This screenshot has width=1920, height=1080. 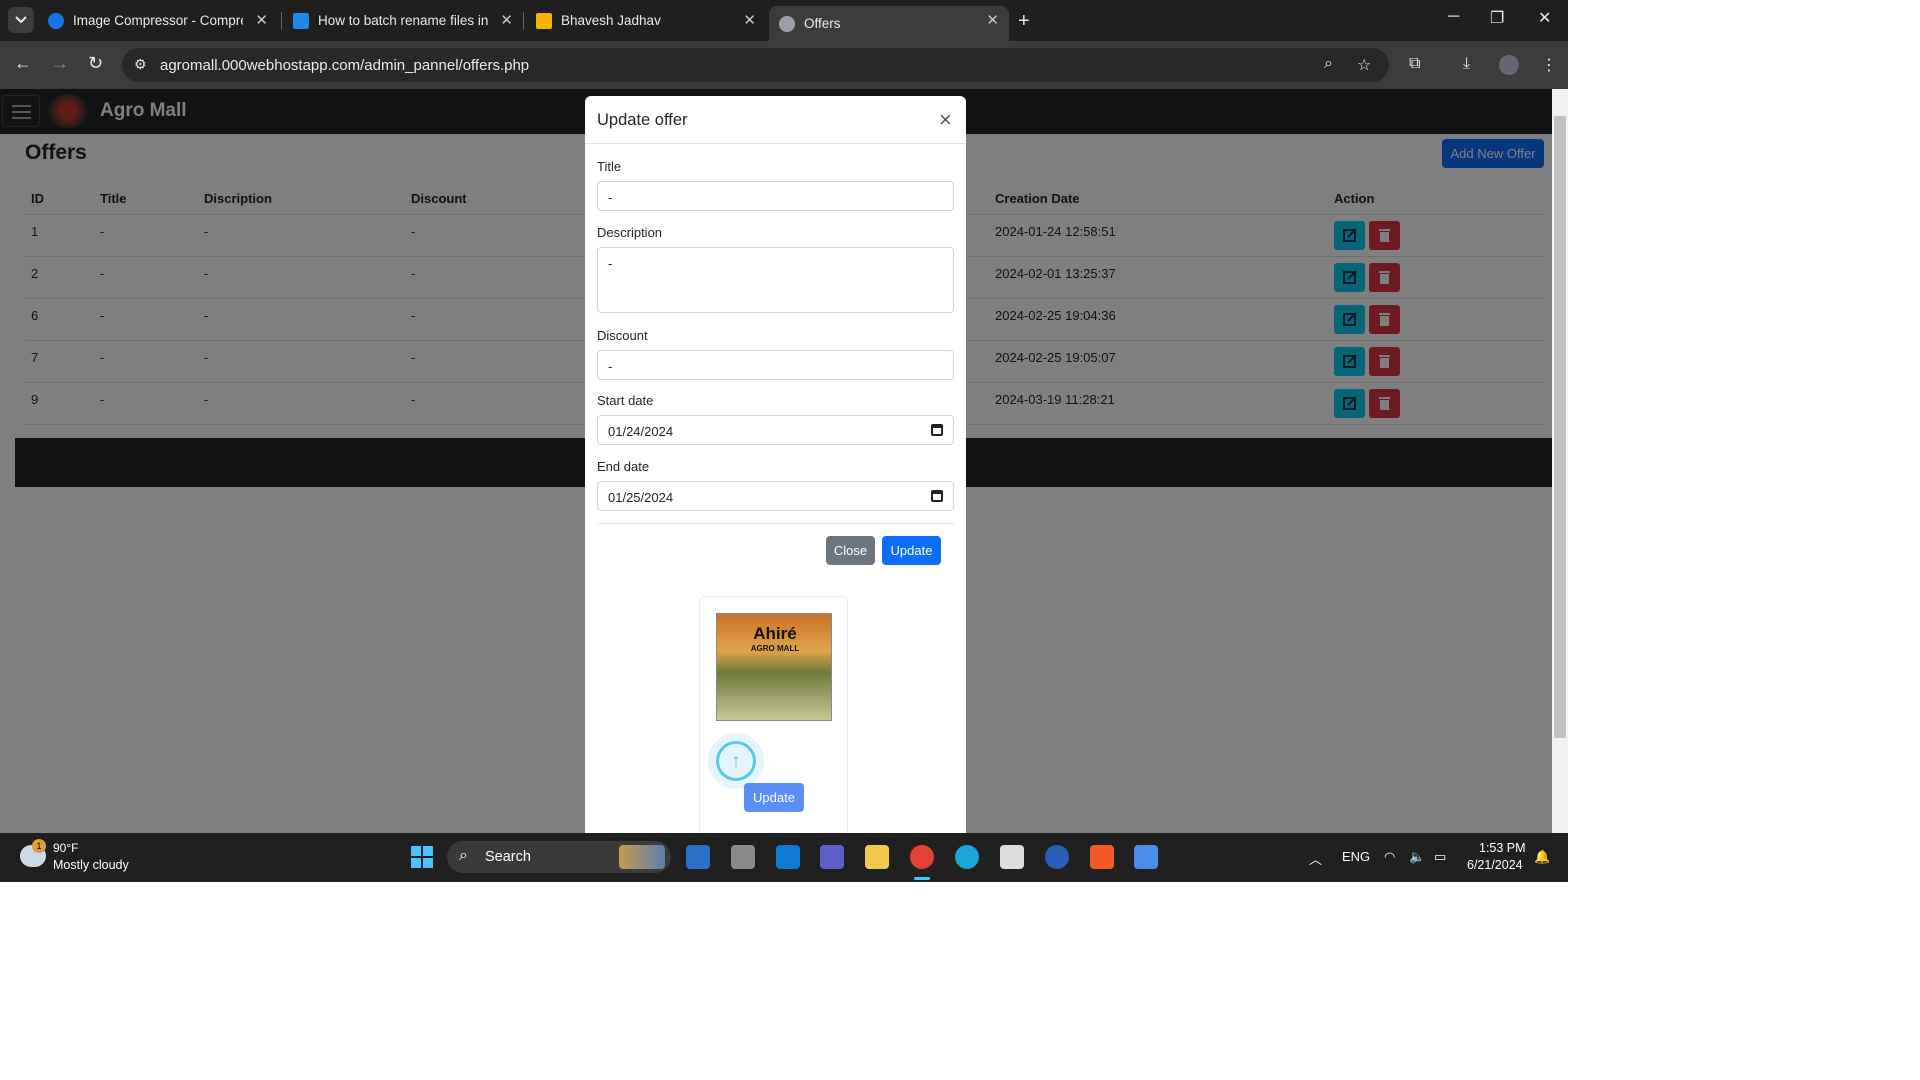 I want to click on modal-divider, so click(x=775, y=523).